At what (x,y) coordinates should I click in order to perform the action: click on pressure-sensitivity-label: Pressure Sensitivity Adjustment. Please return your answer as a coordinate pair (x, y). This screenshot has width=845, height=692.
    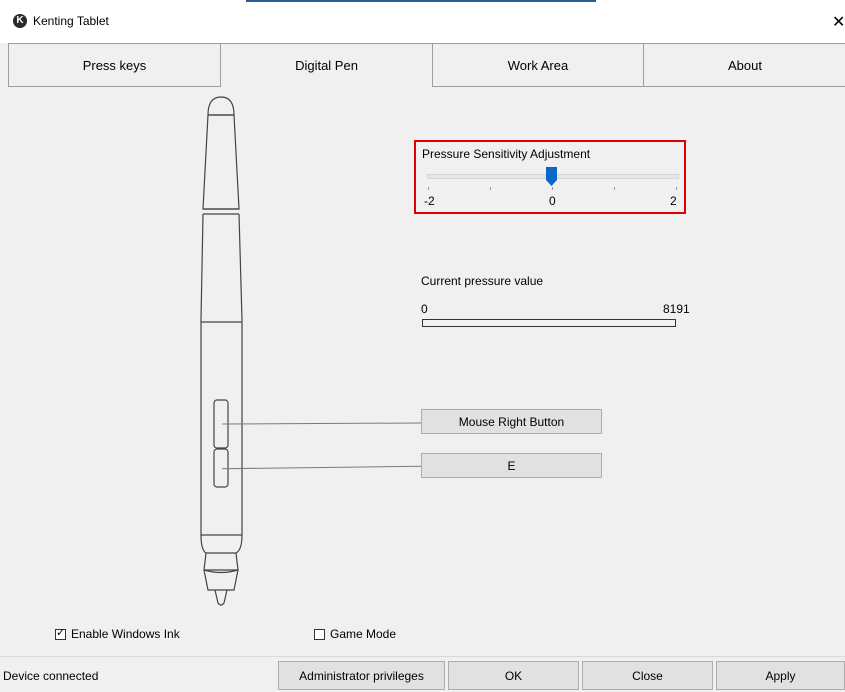
    Looking at the image, I should click on (506, 154).